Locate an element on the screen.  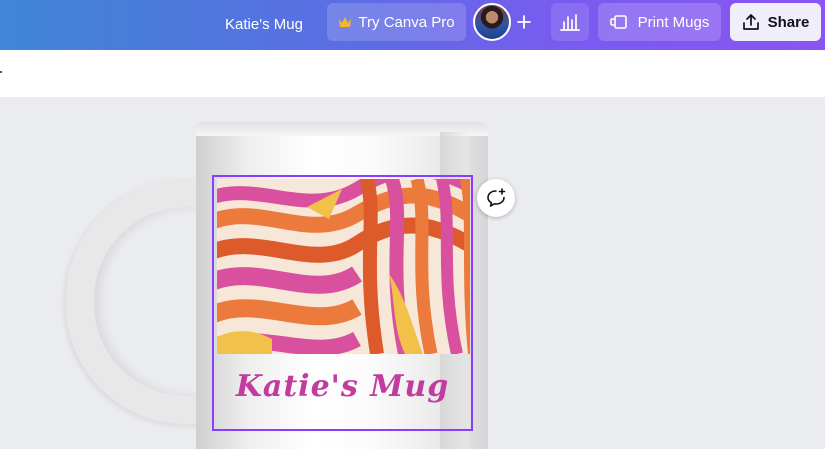
add-collaborator-button is located at coordinates (524, 22).